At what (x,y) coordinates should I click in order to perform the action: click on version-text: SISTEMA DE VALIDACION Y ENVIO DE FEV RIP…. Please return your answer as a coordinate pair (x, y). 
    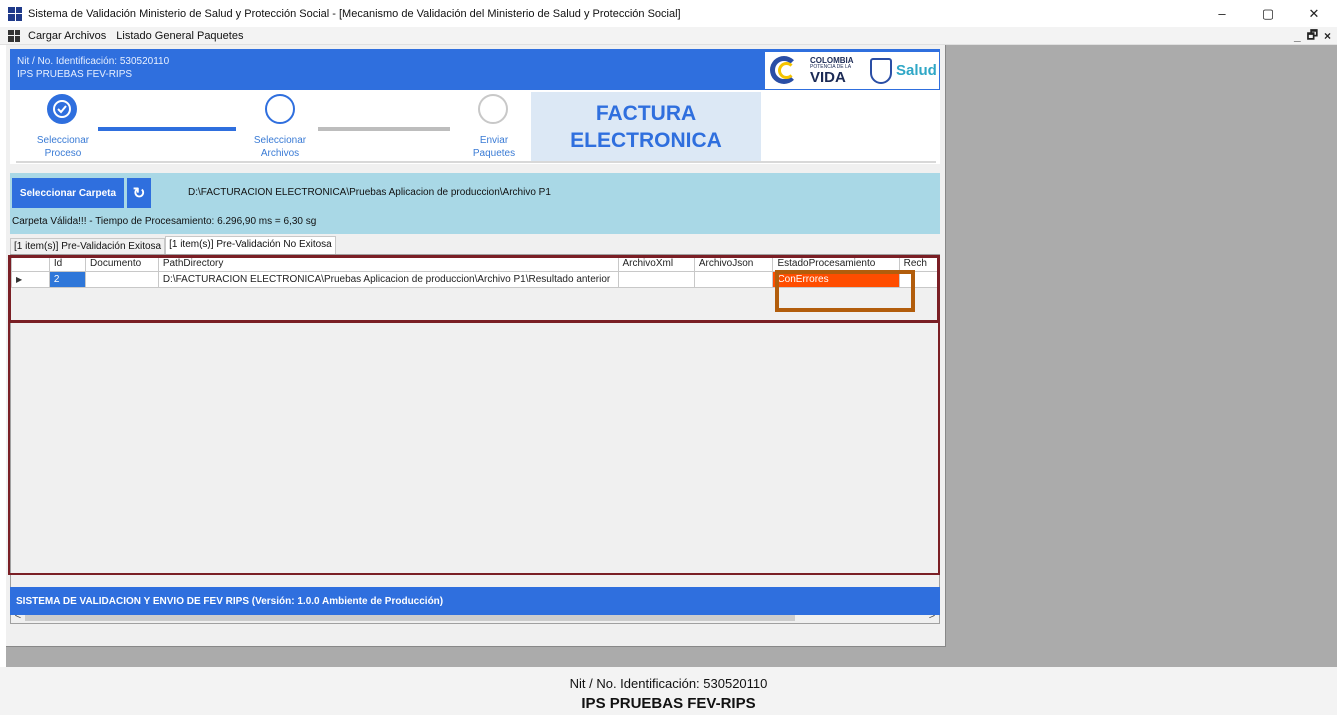
    Looking at the image, I should click on (230, 601).